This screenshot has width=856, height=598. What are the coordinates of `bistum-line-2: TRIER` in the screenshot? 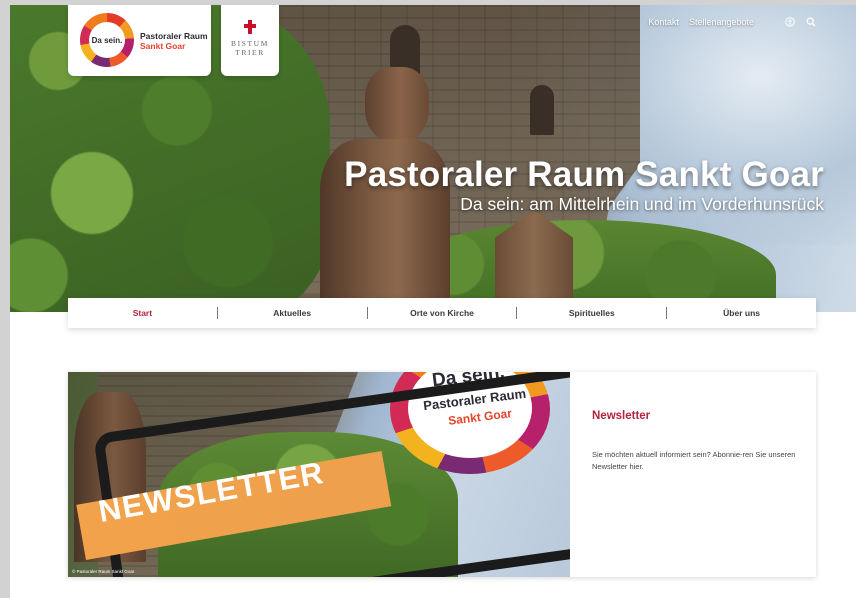 It's located at (250, 52).